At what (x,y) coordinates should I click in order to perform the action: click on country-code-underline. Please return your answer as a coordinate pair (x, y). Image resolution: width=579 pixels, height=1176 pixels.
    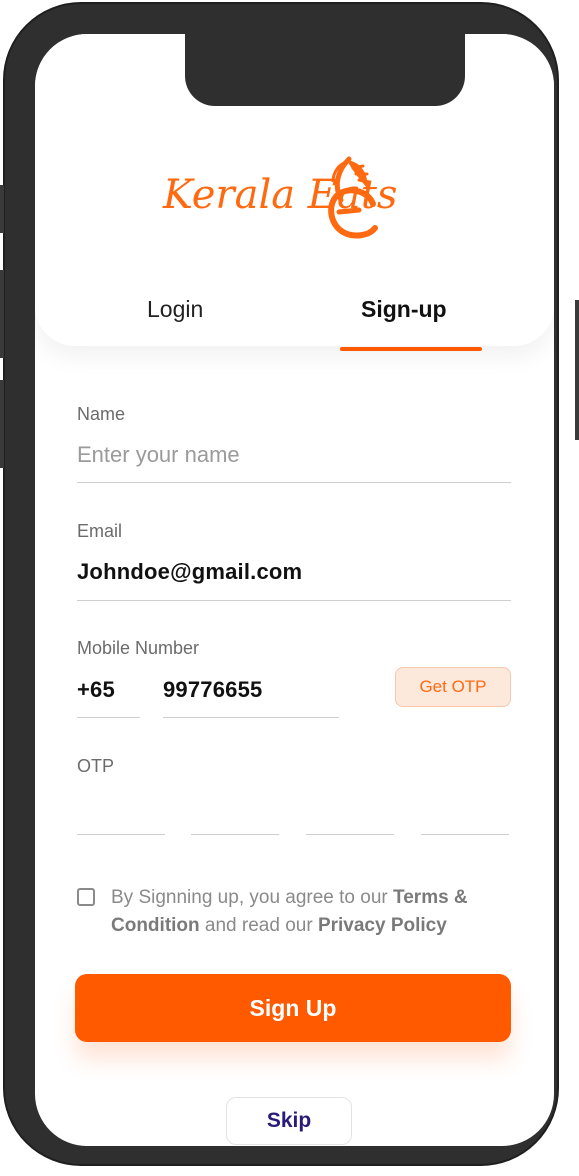
    Looking at the image, I should click on (108, 717).